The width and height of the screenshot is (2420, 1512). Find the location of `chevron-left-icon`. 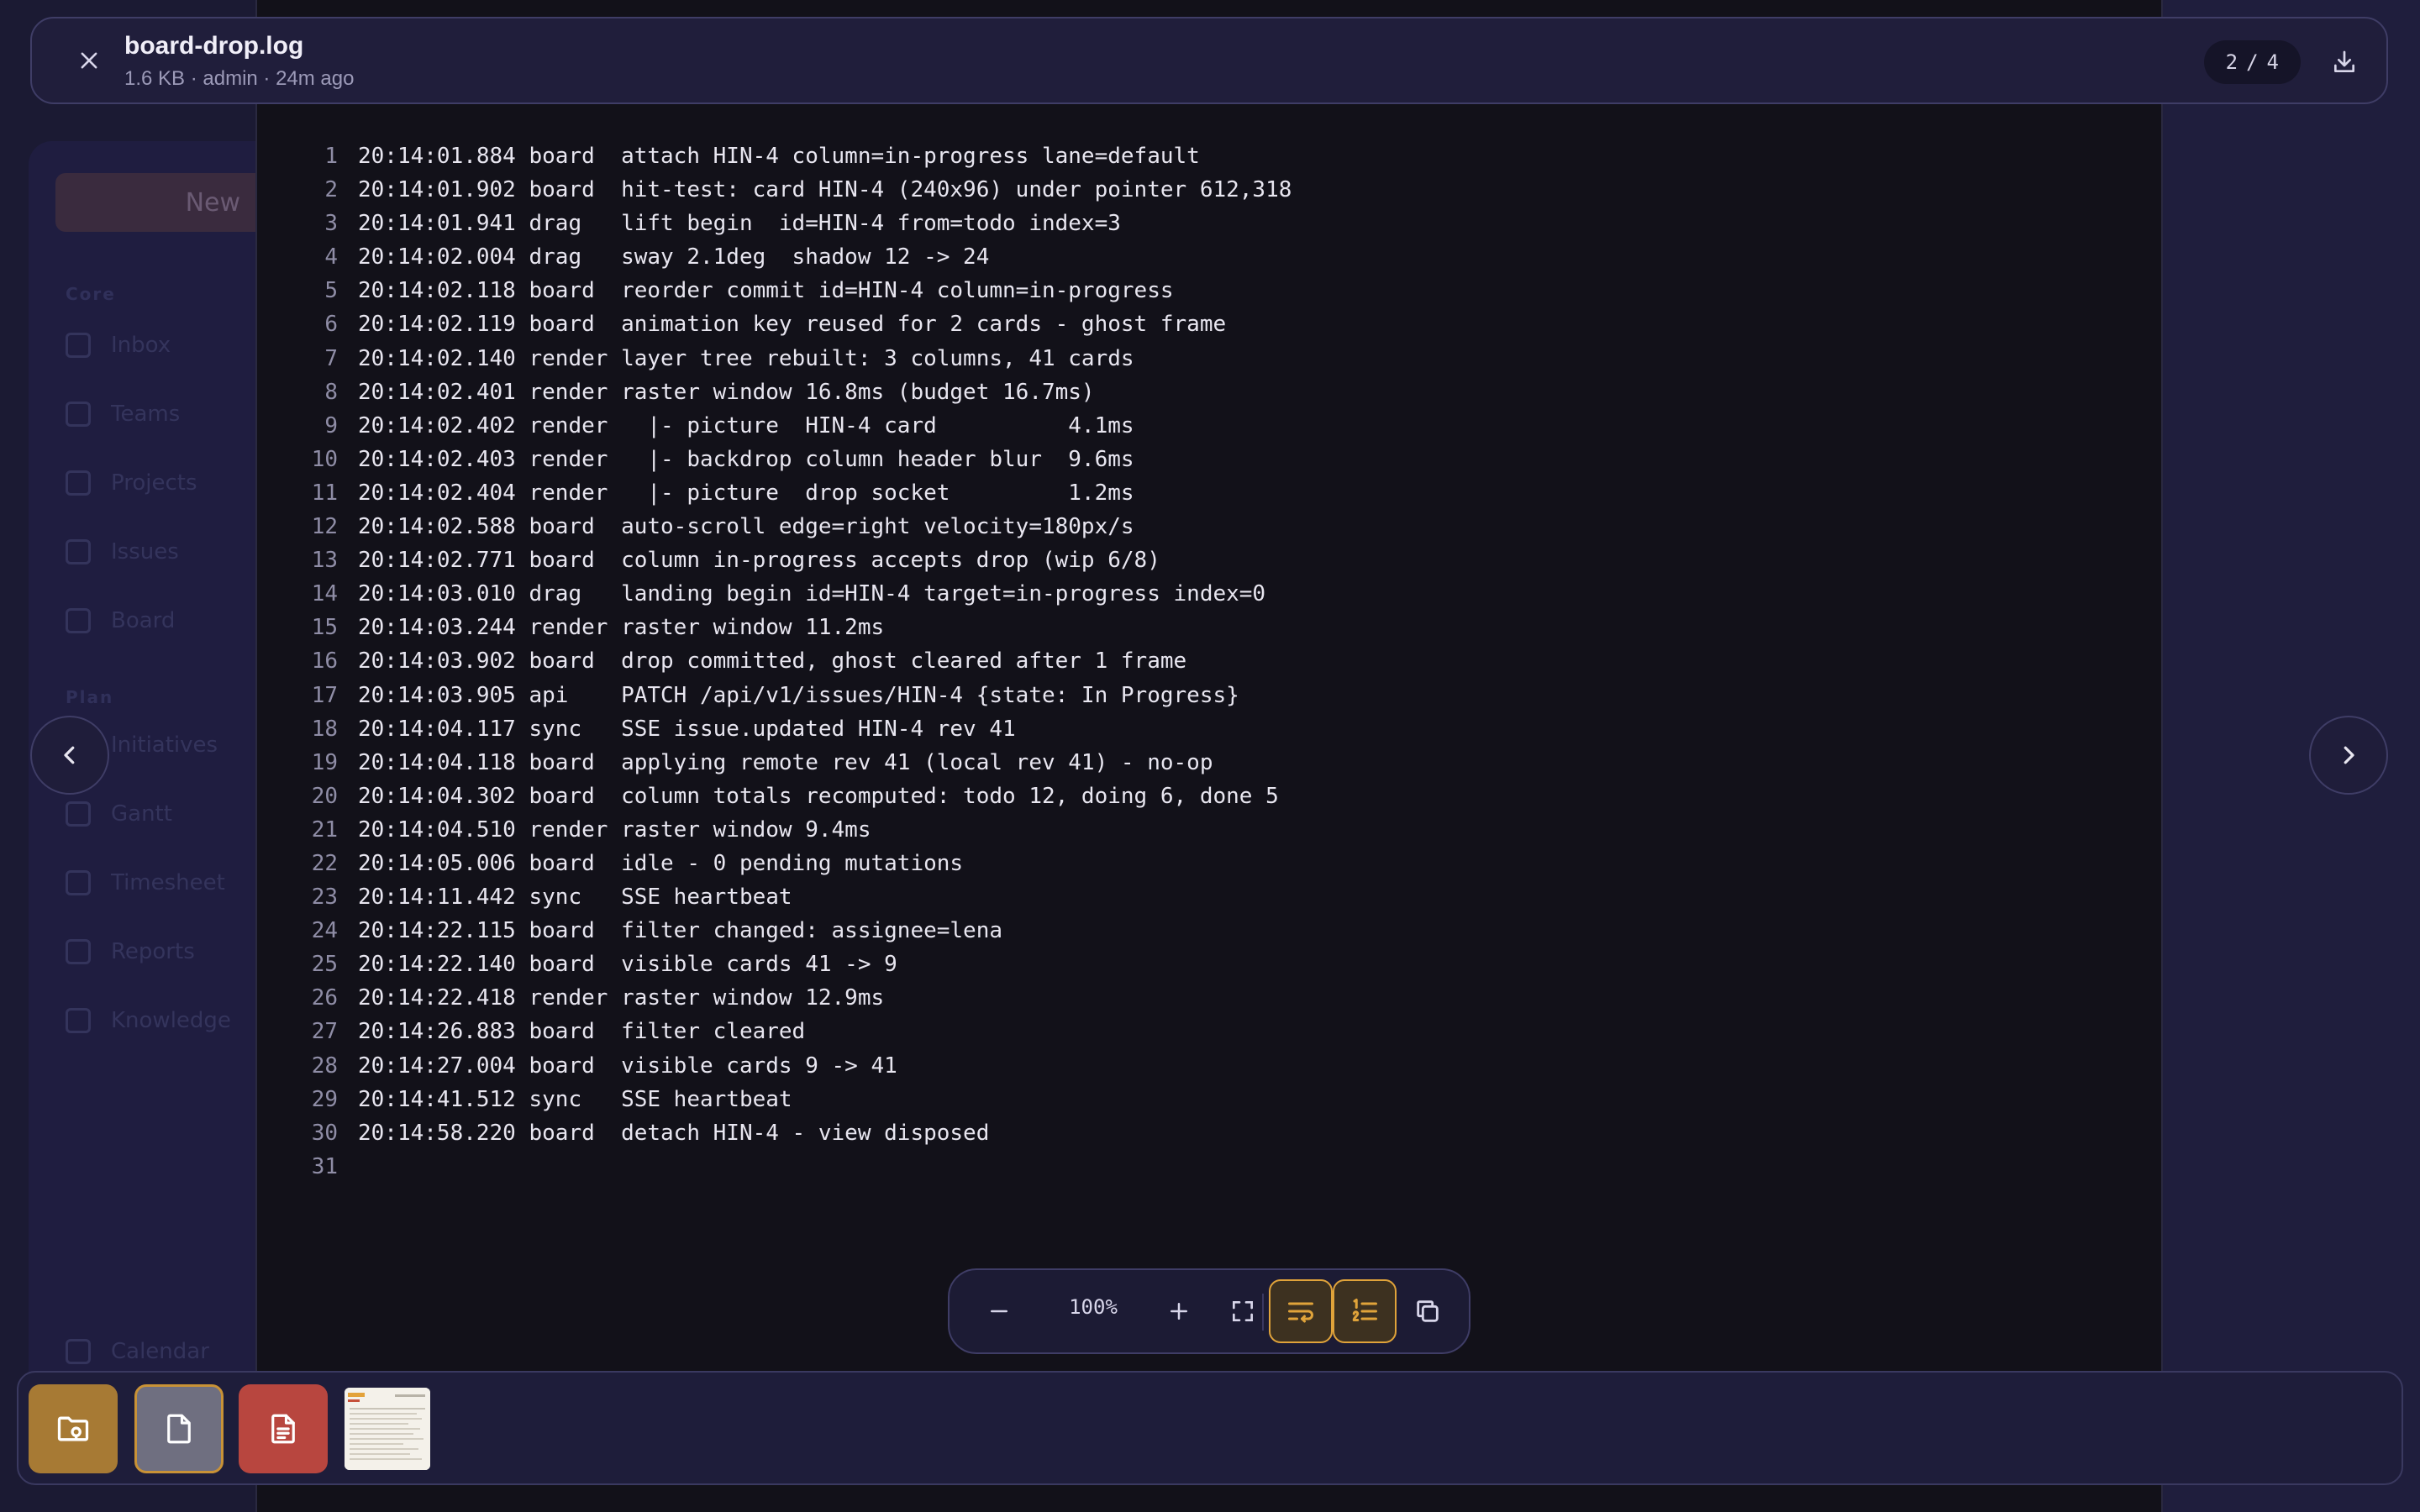

chevron-left-icon is located at coordinates (69, 755).